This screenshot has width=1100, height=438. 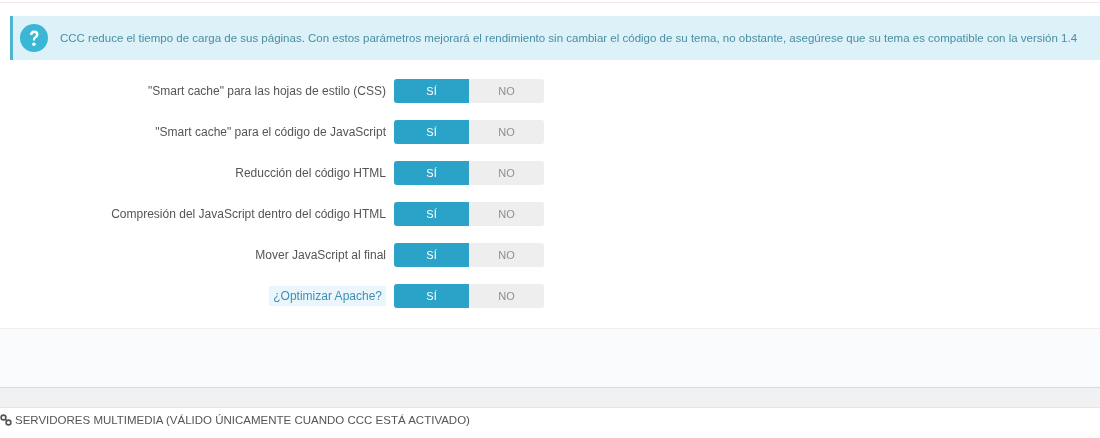 I want to click on setting-label: "Smart cache" para las hojas de estilo (CSS), so click(x=267, y=90).